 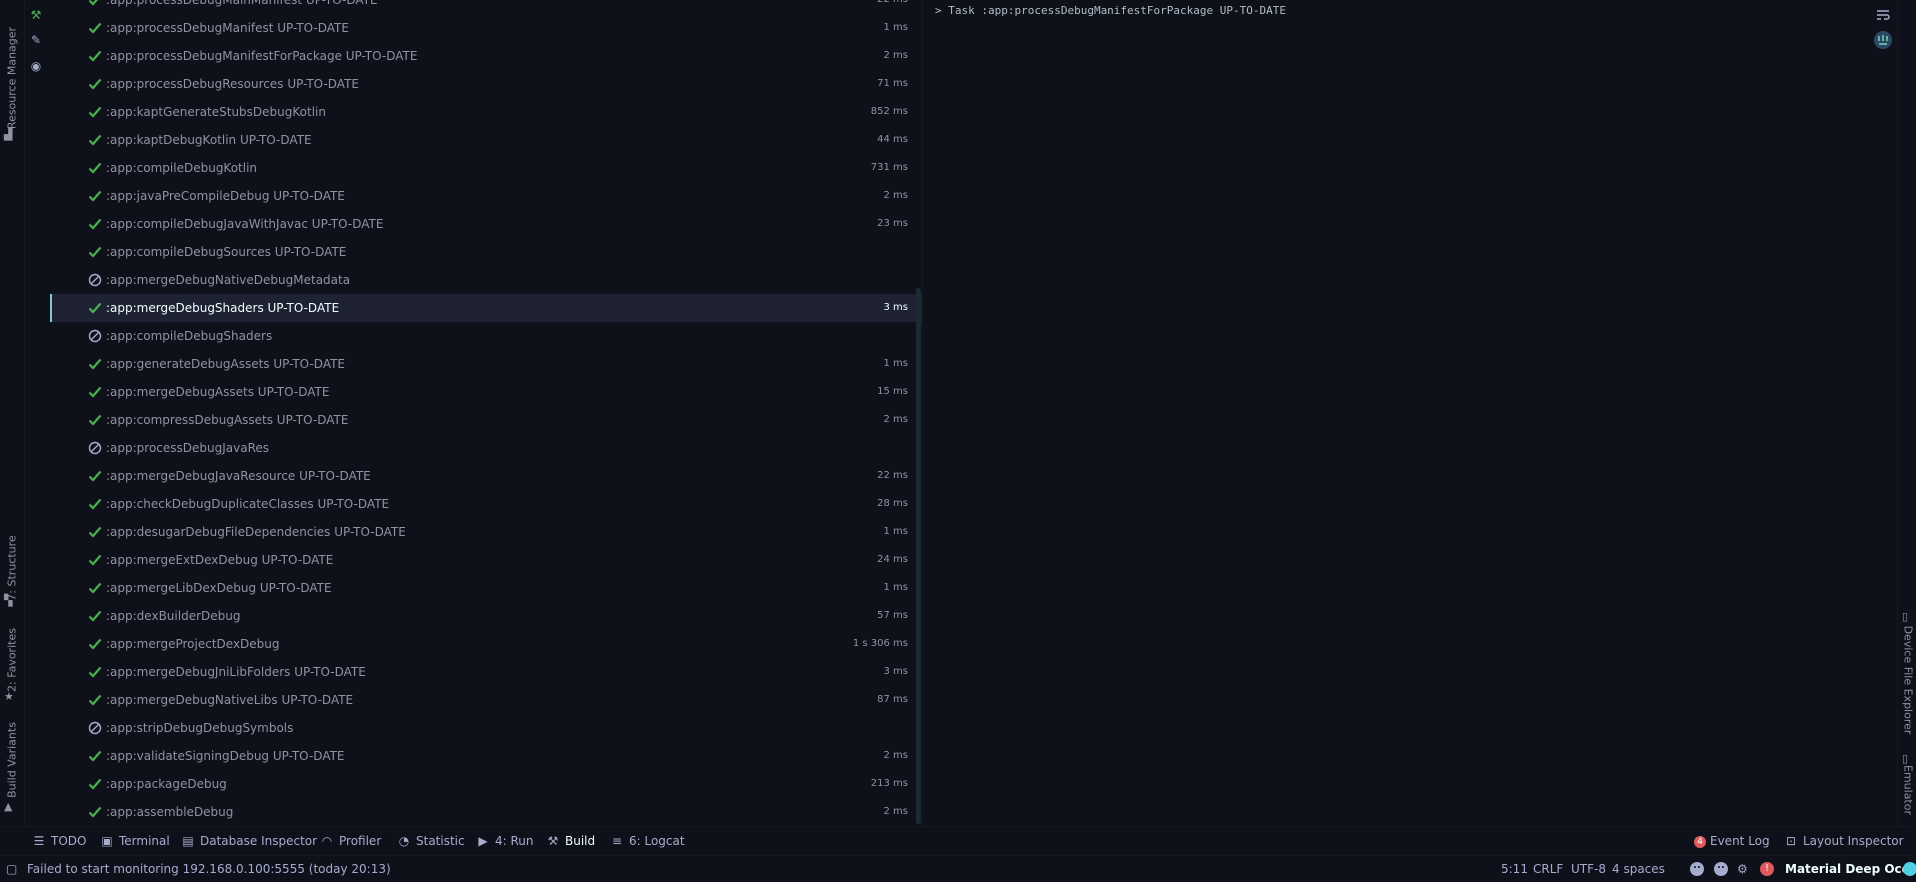 I want to click on task-row: :app:mergeDebugShaders UP-TO-DATE 3 ms, so click(x=486, y=308).